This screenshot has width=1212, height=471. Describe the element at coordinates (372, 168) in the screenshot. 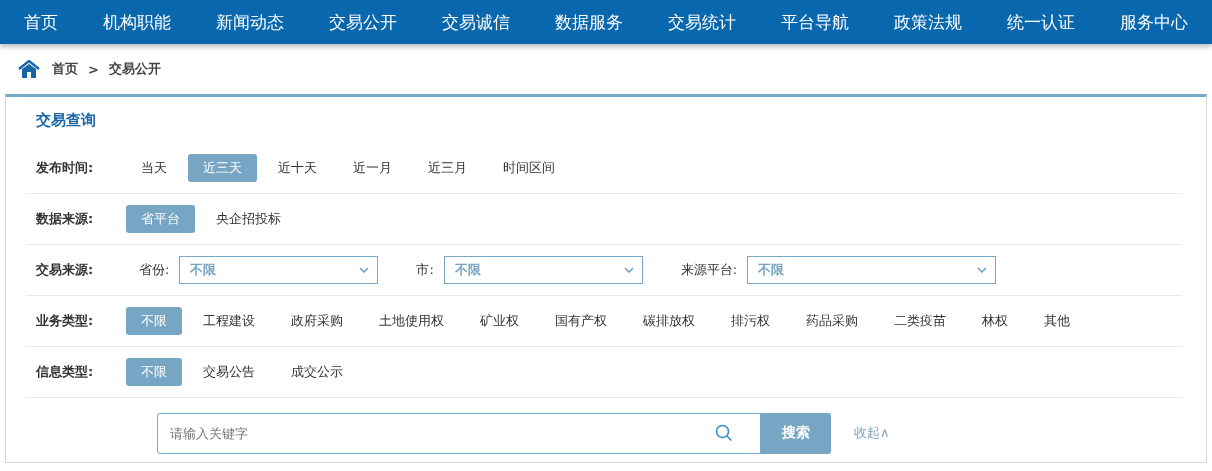

I see `filter-option: 近一月` at that location.